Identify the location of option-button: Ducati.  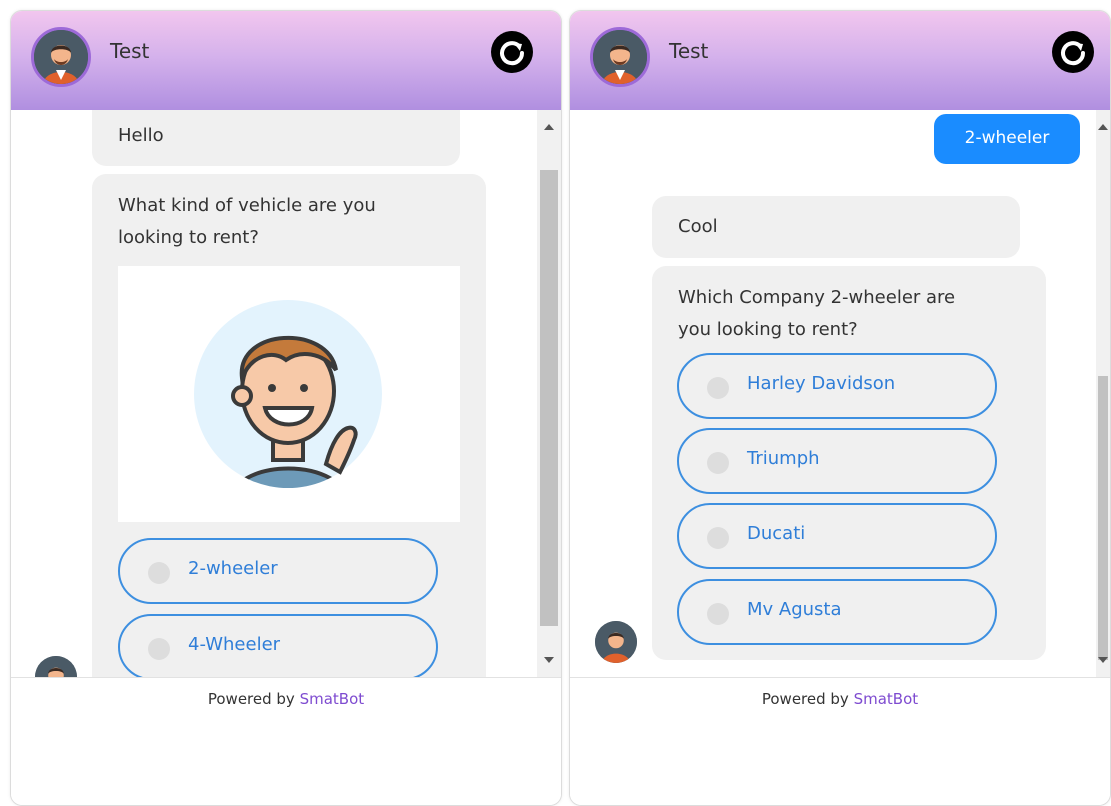
(837, 536).